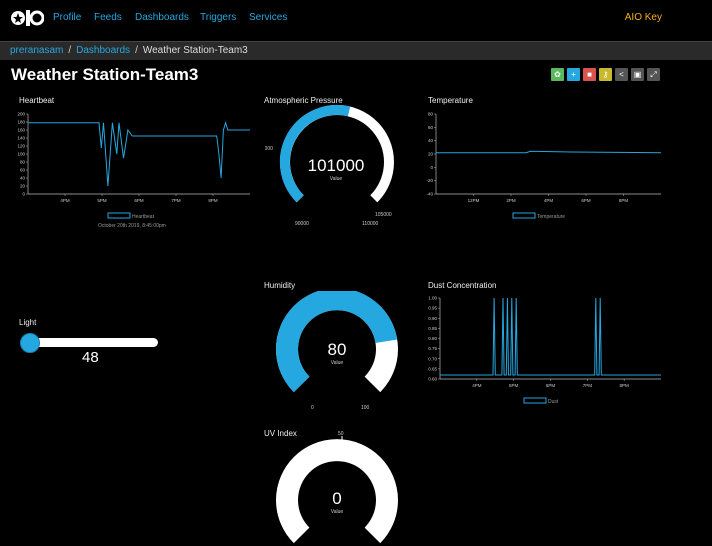 The image size is (712, 546). What do you see at coordinates (474, 200) in the screenshot?
I see `x-tick-label: 12PM` at bounding box center [474, 200].